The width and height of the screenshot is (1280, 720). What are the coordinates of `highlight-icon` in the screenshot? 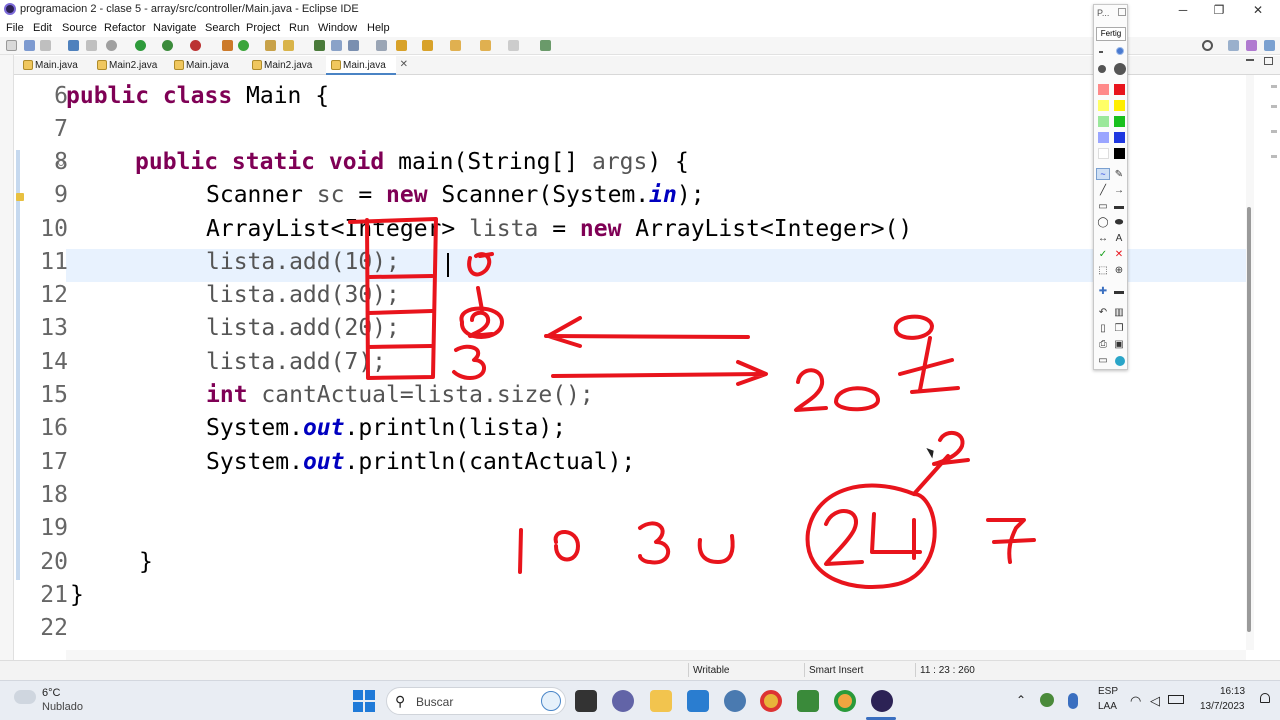 It's located at (336, 45).